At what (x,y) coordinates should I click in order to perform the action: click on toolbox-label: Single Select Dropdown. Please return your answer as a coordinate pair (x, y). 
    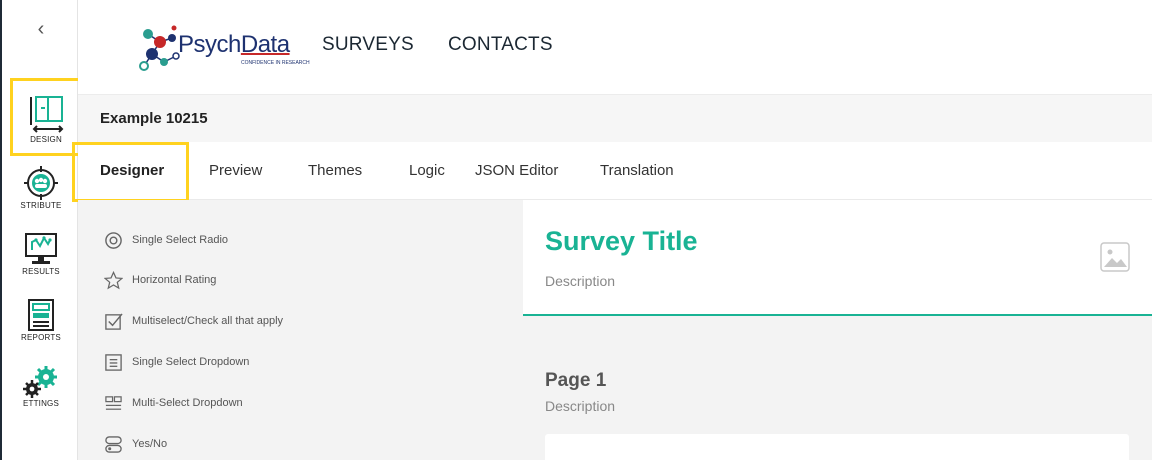
    Looking at the image, I should click on (191, 362).